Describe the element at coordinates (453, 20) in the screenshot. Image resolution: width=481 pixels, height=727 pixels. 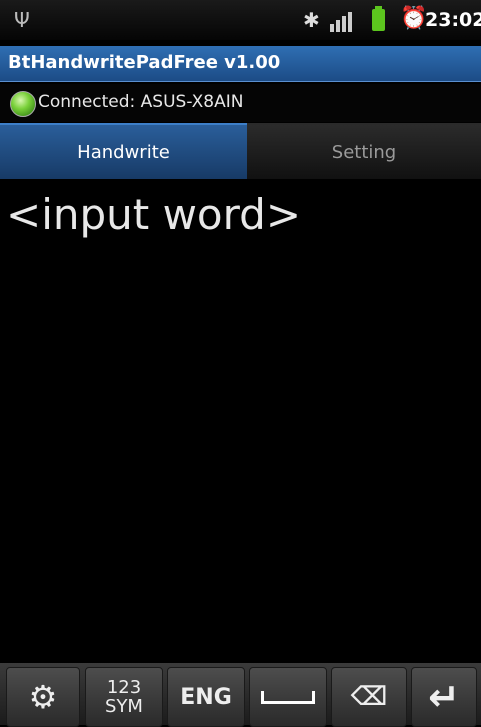
I see `status-time: 23:02` at that location.